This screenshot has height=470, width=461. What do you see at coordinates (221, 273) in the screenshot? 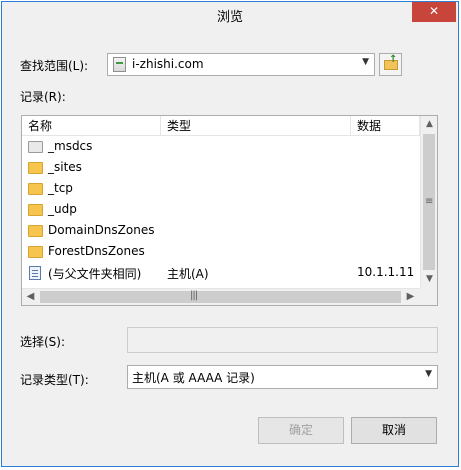
I see `list-item: (与父文件夹相同) 主机(A) 10.1.1.11` at bounding box center [221, 273].